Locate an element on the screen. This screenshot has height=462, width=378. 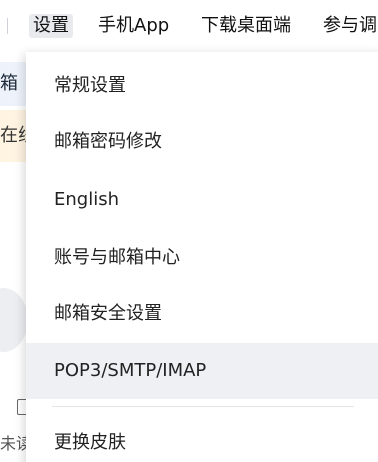
top-nav-bar: 设置 手机App 下载桌面端 参与调 is located at coordinates (189, 26).